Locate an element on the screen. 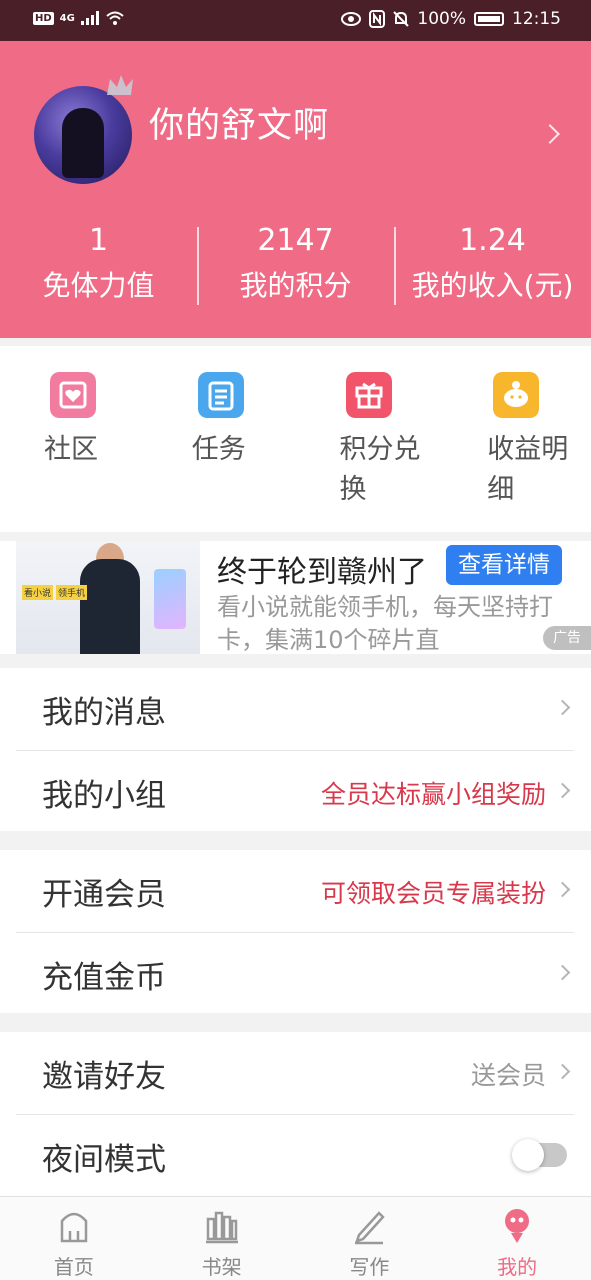 The width and height of the screenshot is (591, 1280). stat-stamina: 1 免体力值 is located at coordinates (98, 266).